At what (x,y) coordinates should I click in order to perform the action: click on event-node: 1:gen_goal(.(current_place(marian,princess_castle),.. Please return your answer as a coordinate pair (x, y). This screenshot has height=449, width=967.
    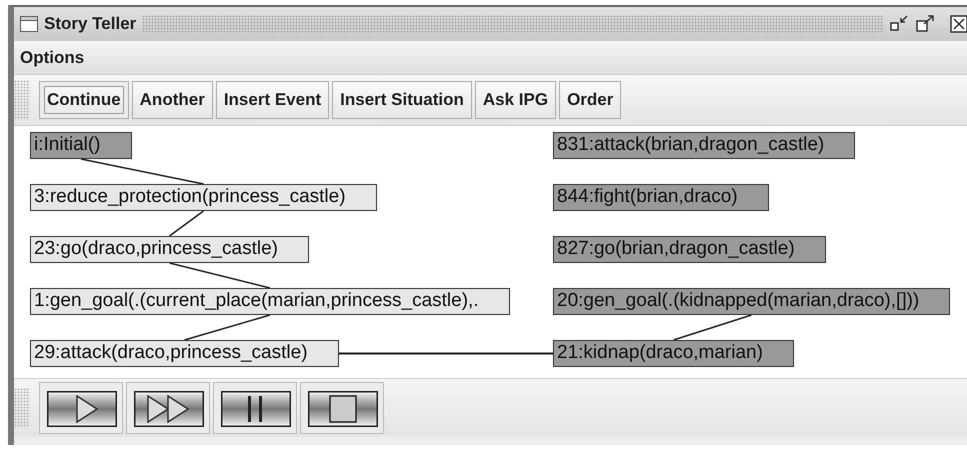
    Looking at the image, I should click on (270, 301).